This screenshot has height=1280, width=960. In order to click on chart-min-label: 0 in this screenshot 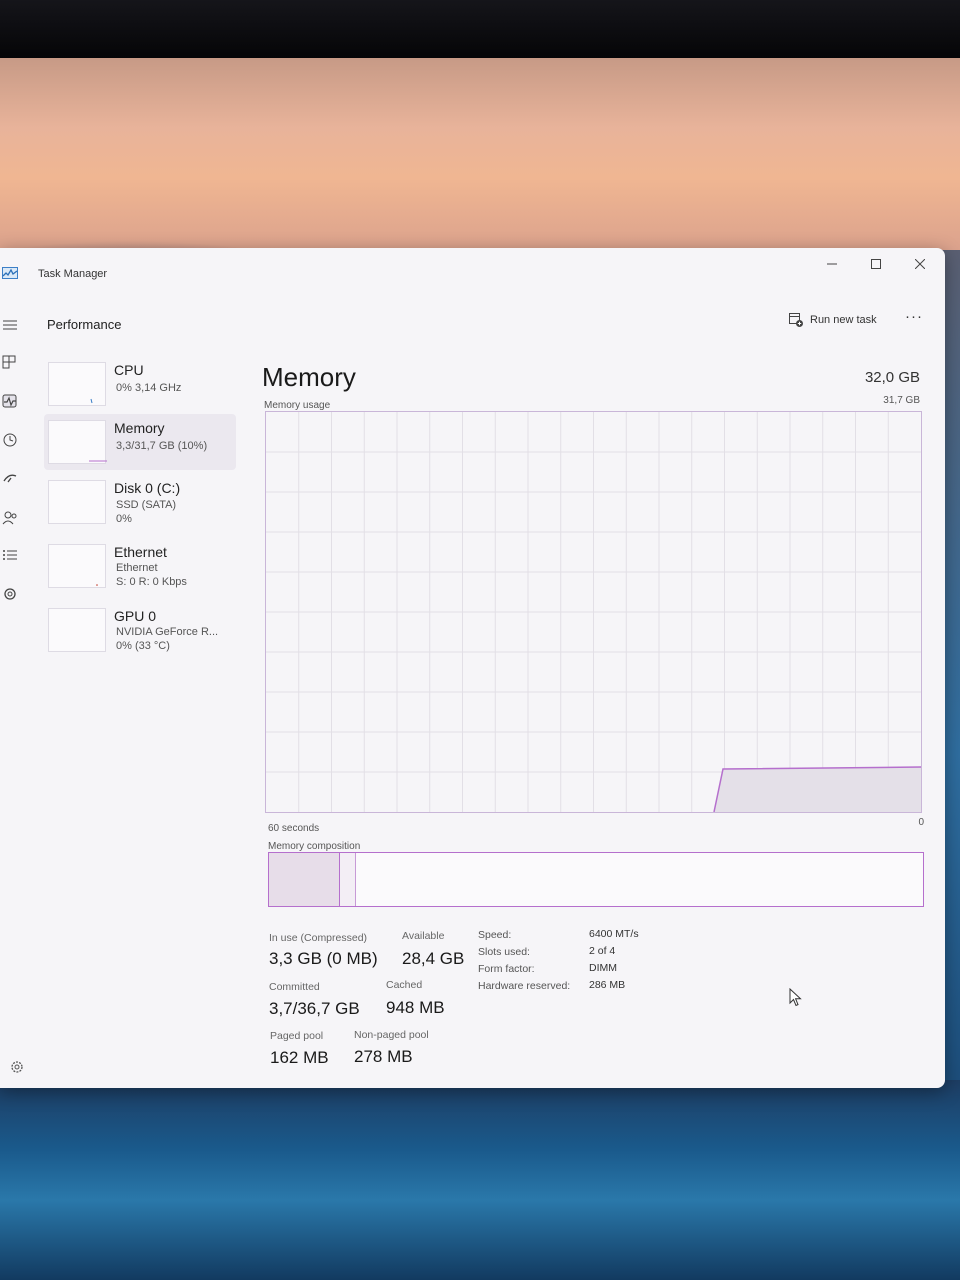, I will do `click(921, 822)`.